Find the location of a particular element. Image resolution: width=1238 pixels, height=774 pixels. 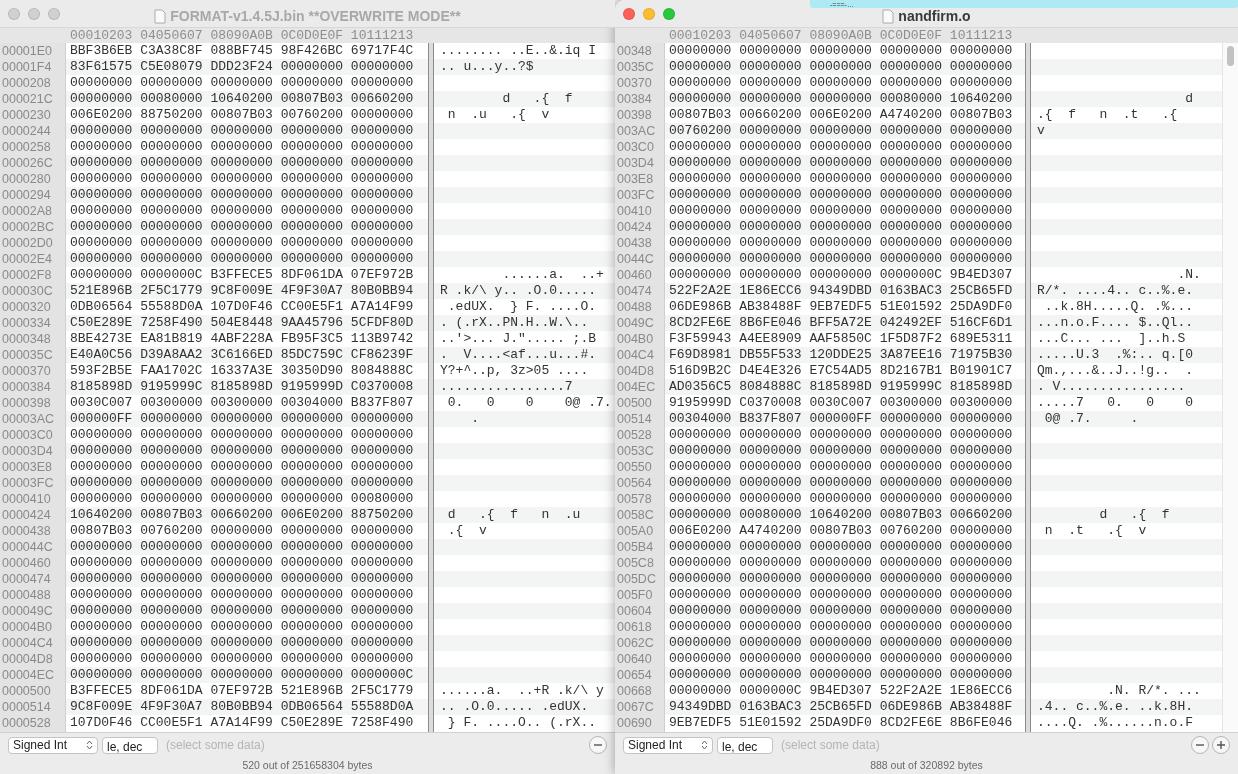

hex-bytes: 006E0200 A4740200 00807B03 00760200 00000000 is located at coordinates (841, 531).